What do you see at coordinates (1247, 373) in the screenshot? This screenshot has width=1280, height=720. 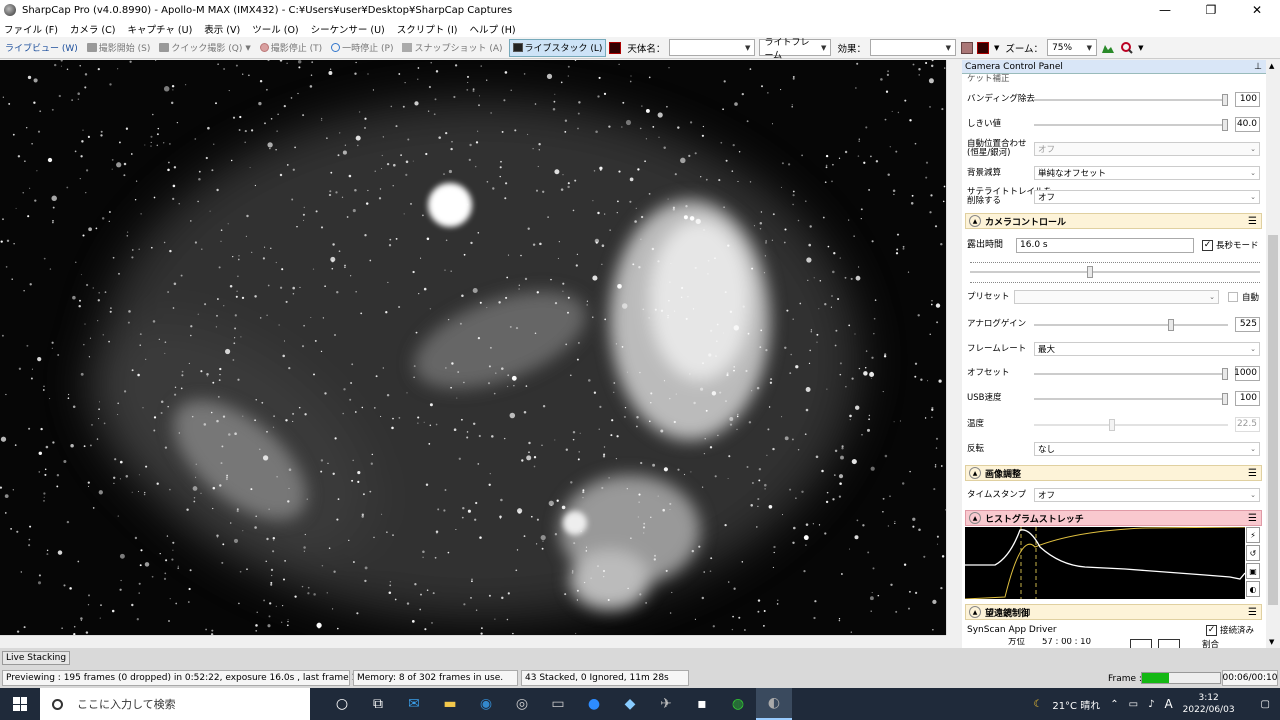 I see `offset-value: 1000` at bounding box center [1247, 373].